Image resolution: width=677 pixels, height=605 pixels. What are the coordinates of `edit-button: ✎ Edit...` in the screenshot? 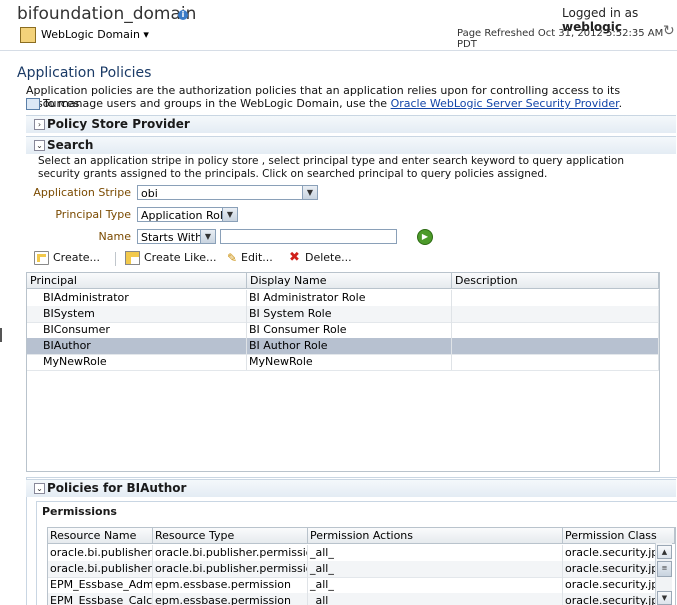 It's located at (250, 257).